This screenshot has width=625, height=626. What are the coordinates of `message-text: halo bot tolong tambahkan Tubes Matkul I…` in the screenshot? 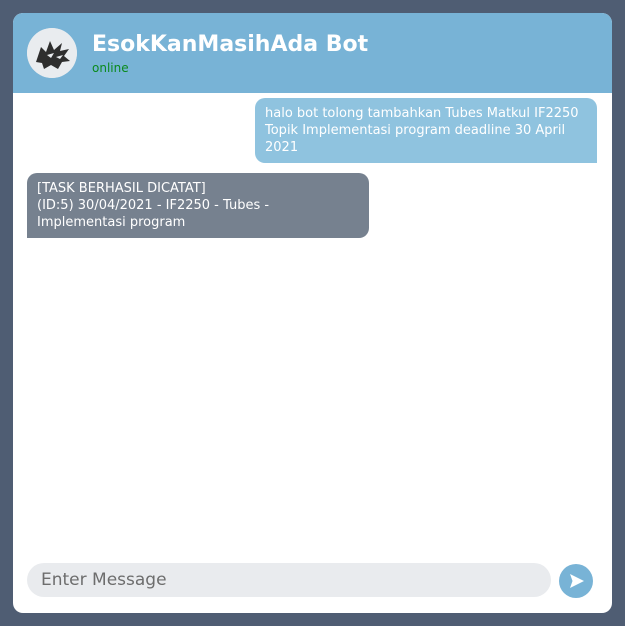 It's located at (422, 130).